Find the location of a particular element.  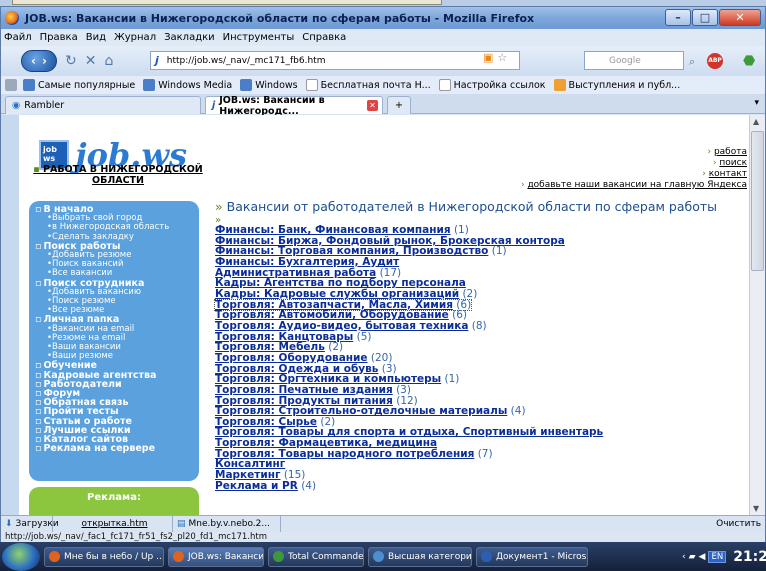

back-icon: ‹ is located at coordinates (33, 61).